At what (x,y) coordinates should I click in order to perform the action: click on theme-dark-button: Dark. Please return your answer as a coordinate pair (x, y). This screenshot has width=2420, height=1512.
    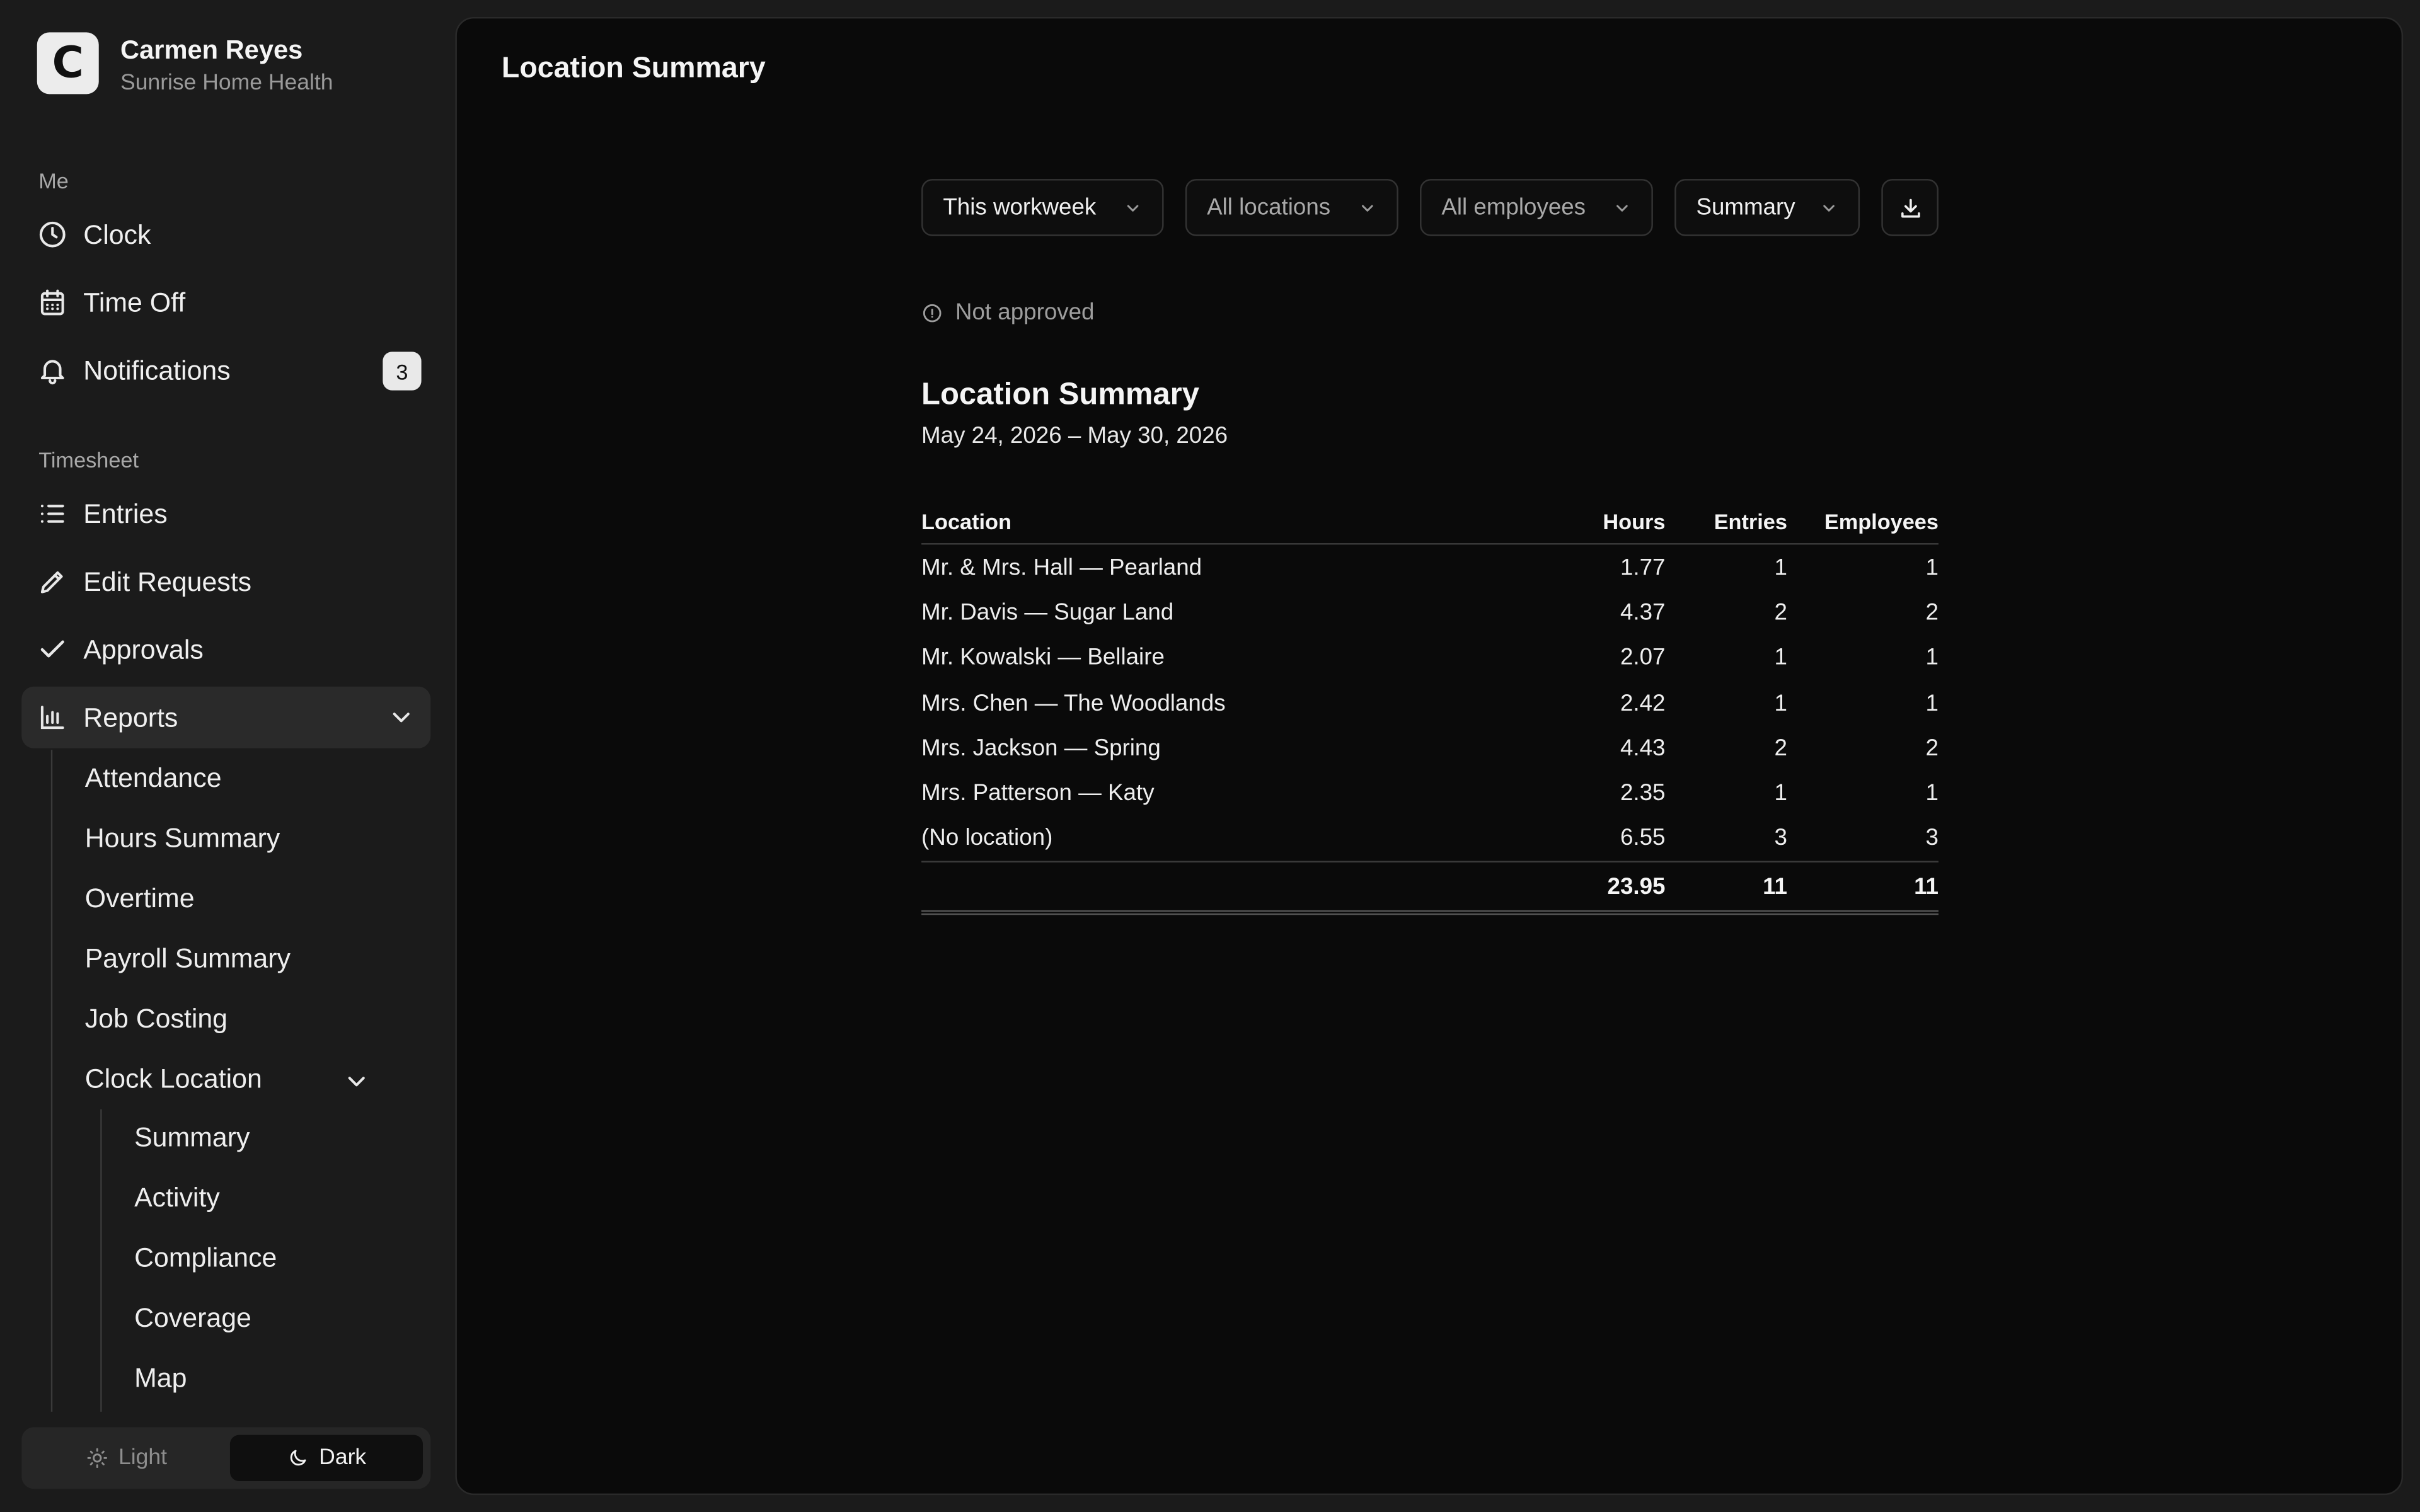
    Looking at the image, I should click on (326, 1458).